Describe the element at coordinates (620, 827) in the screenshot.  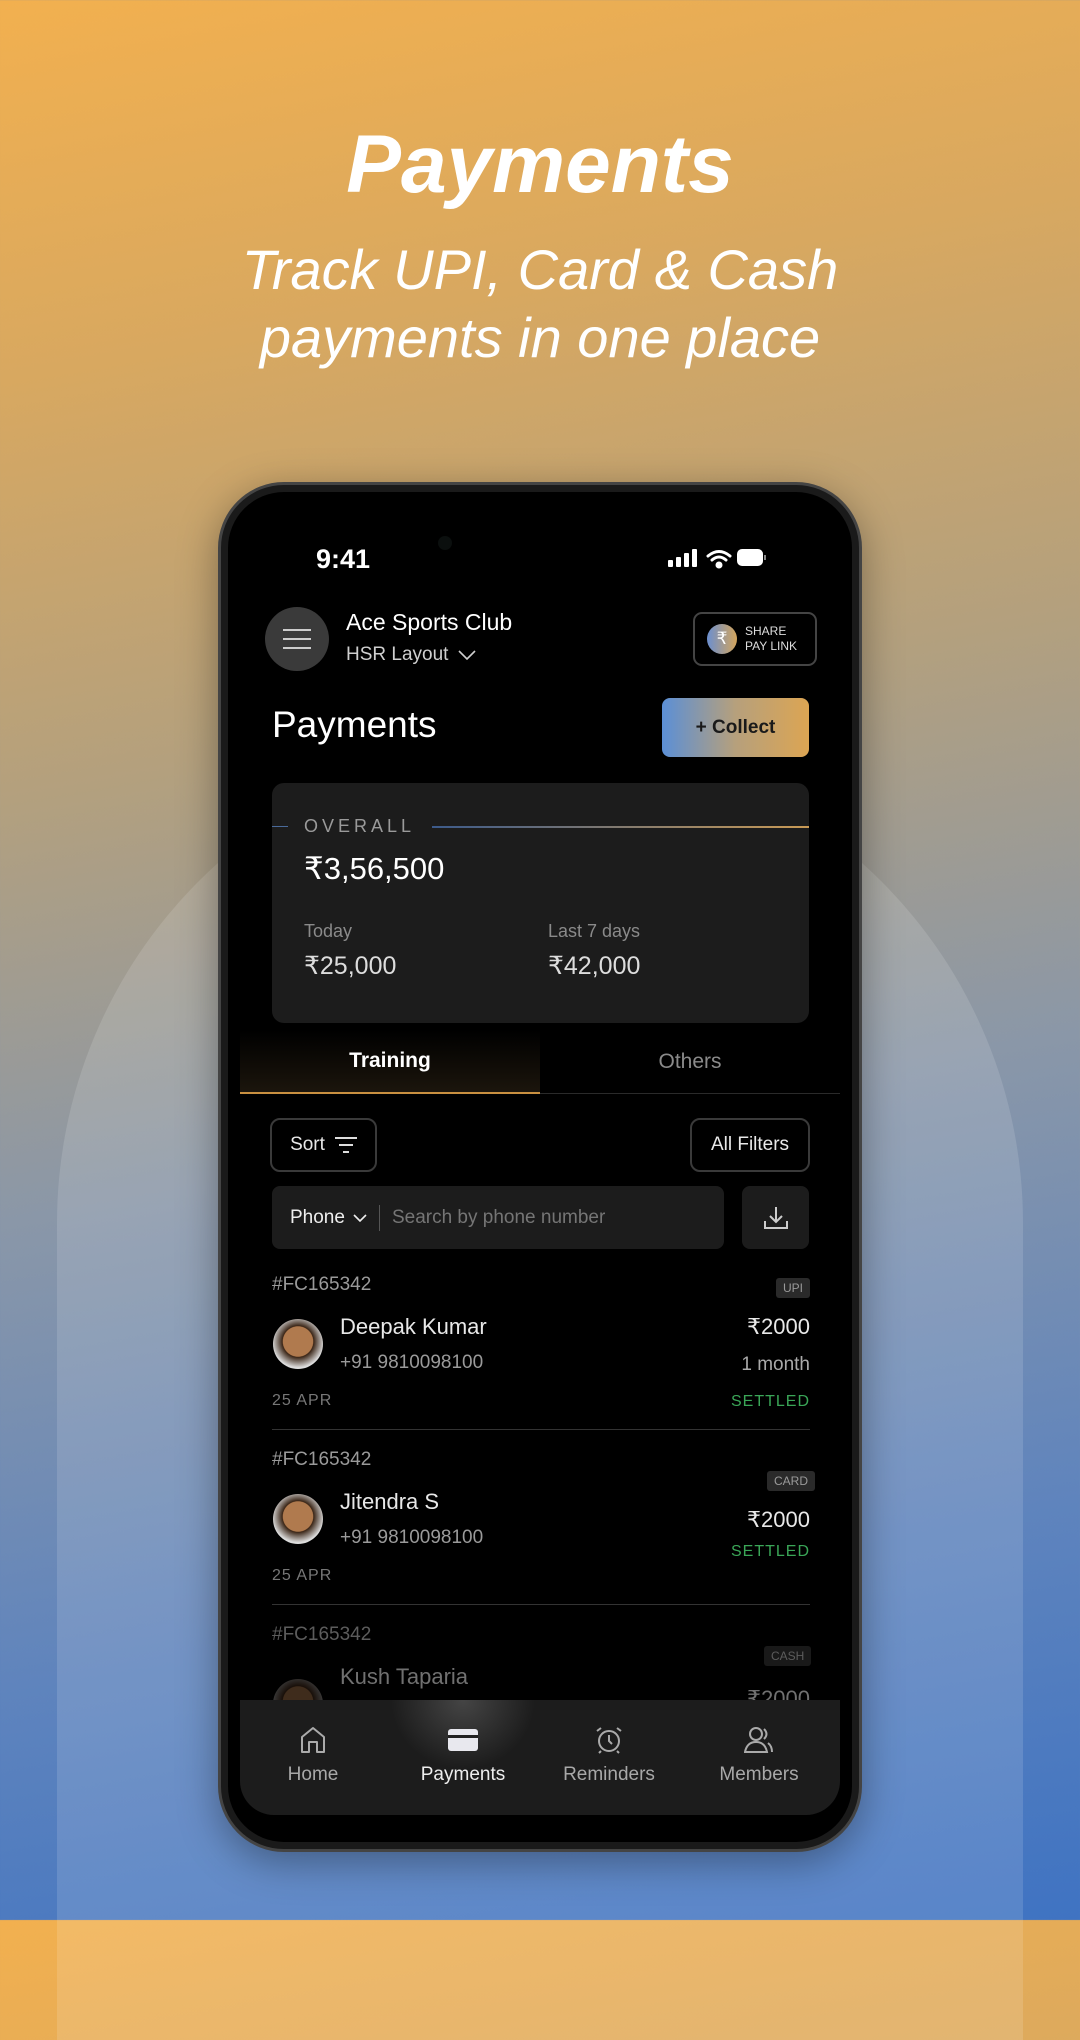
I see `overall-divider` at that location.